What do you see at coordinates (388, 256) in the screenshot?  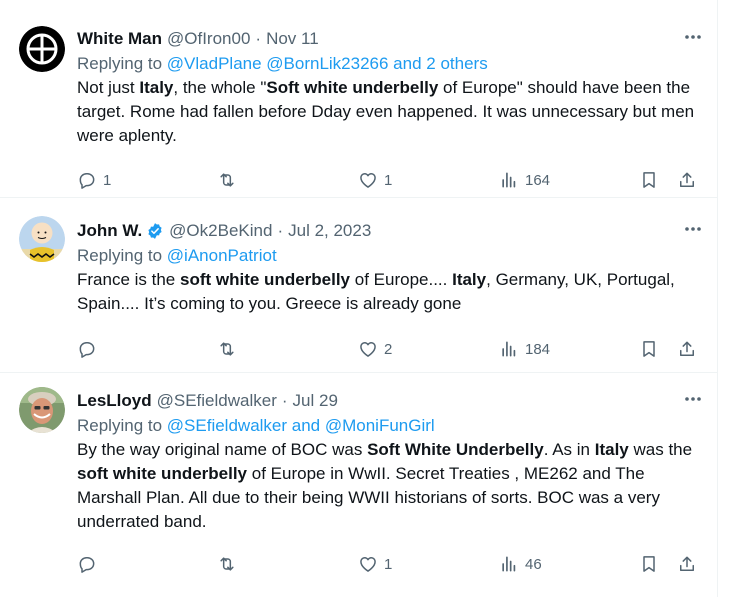 I see `replying-to: Replying to @iAnonPatriot` at bounding box center [388, 256].